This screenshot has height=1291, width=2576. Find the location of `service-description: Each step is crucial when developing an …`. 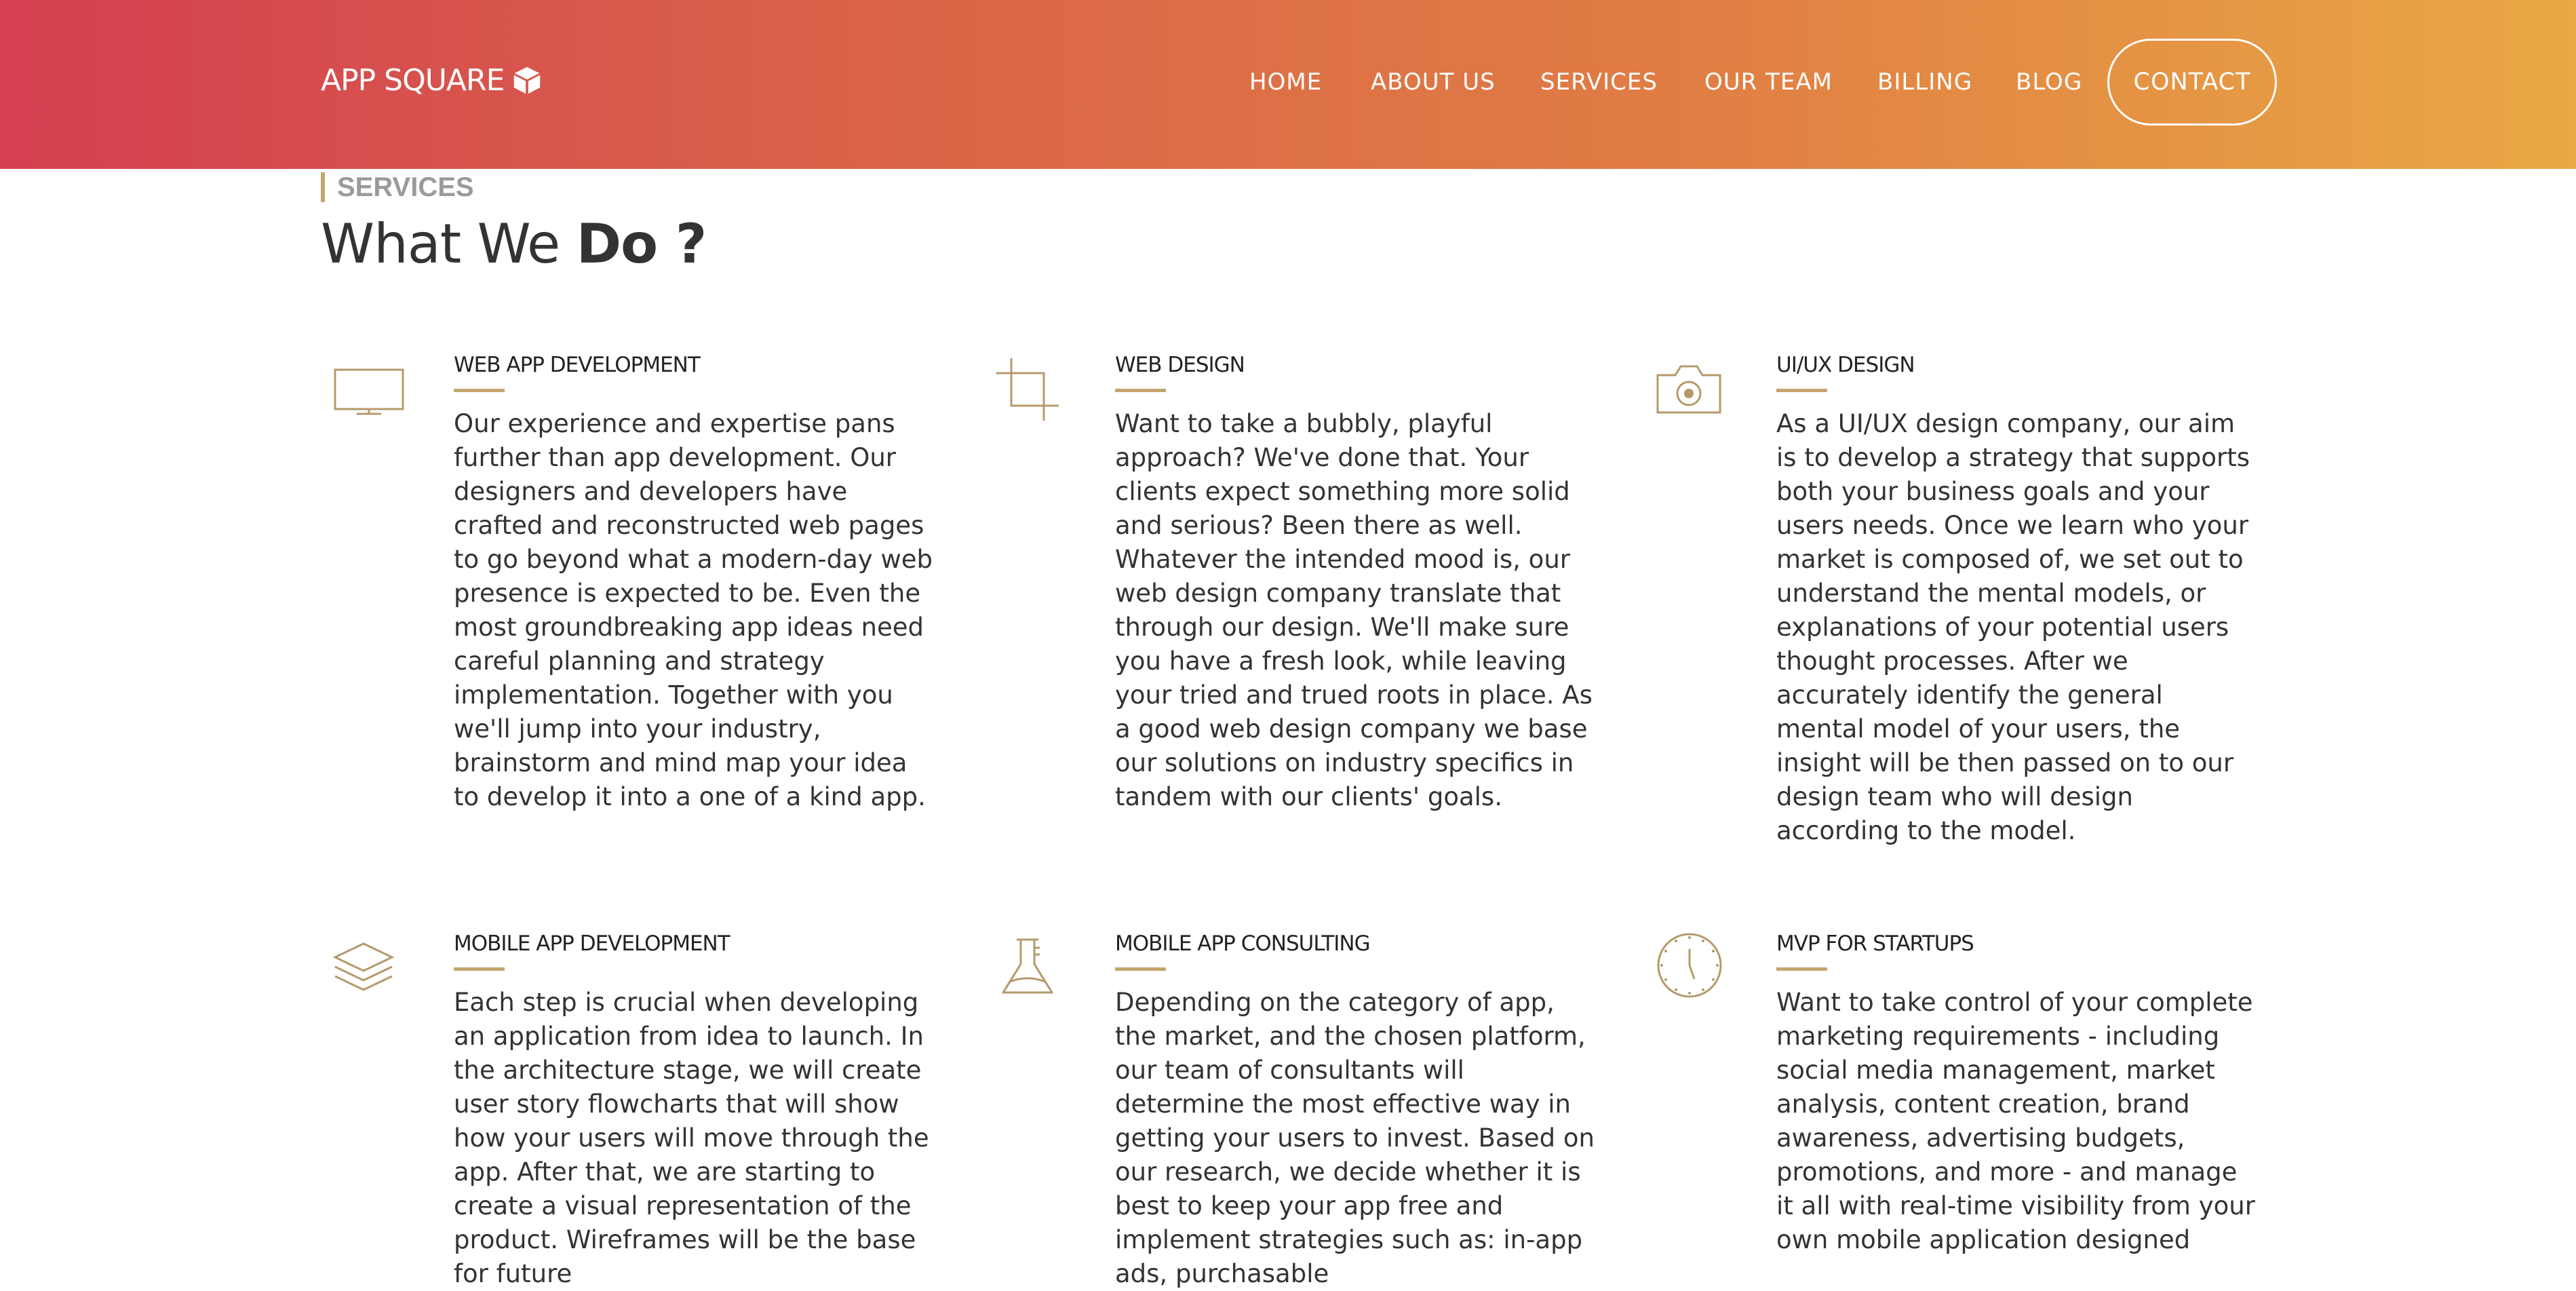

service-description: Each step is crucial when developing an … is located at coordinates (691, 1138).